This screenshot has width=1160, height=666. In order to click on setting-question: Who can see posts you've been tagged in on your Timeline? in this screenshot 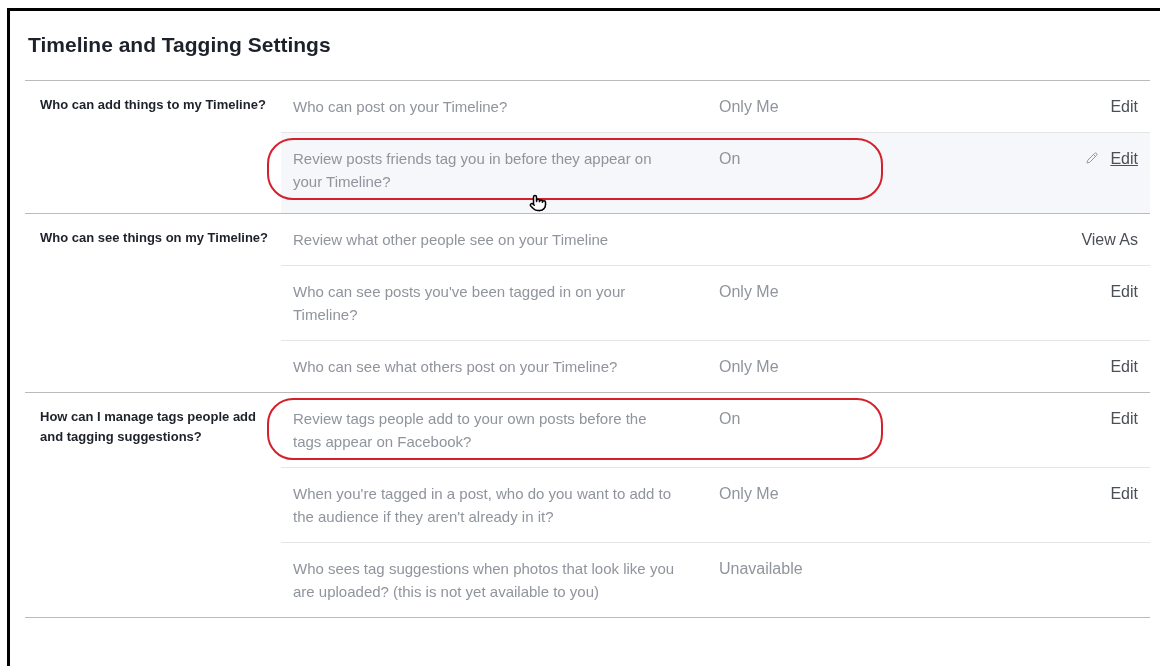, I will do `click(459, 303)`.